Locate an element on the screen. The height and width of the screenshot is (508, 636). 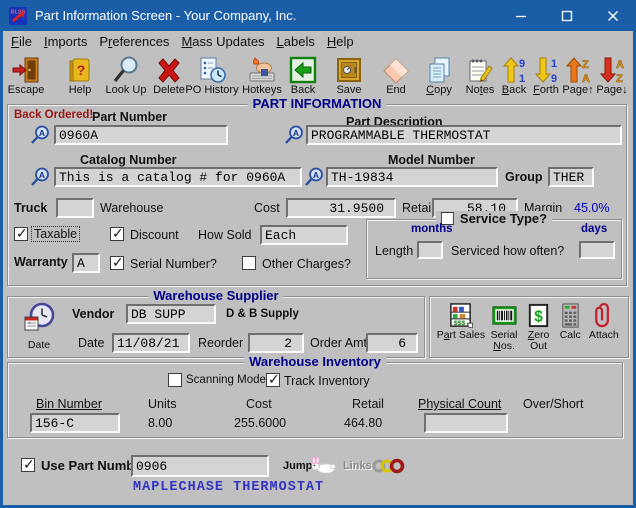
toolbar-button-record-back: 91 Back is located at coordinates (514, 77).